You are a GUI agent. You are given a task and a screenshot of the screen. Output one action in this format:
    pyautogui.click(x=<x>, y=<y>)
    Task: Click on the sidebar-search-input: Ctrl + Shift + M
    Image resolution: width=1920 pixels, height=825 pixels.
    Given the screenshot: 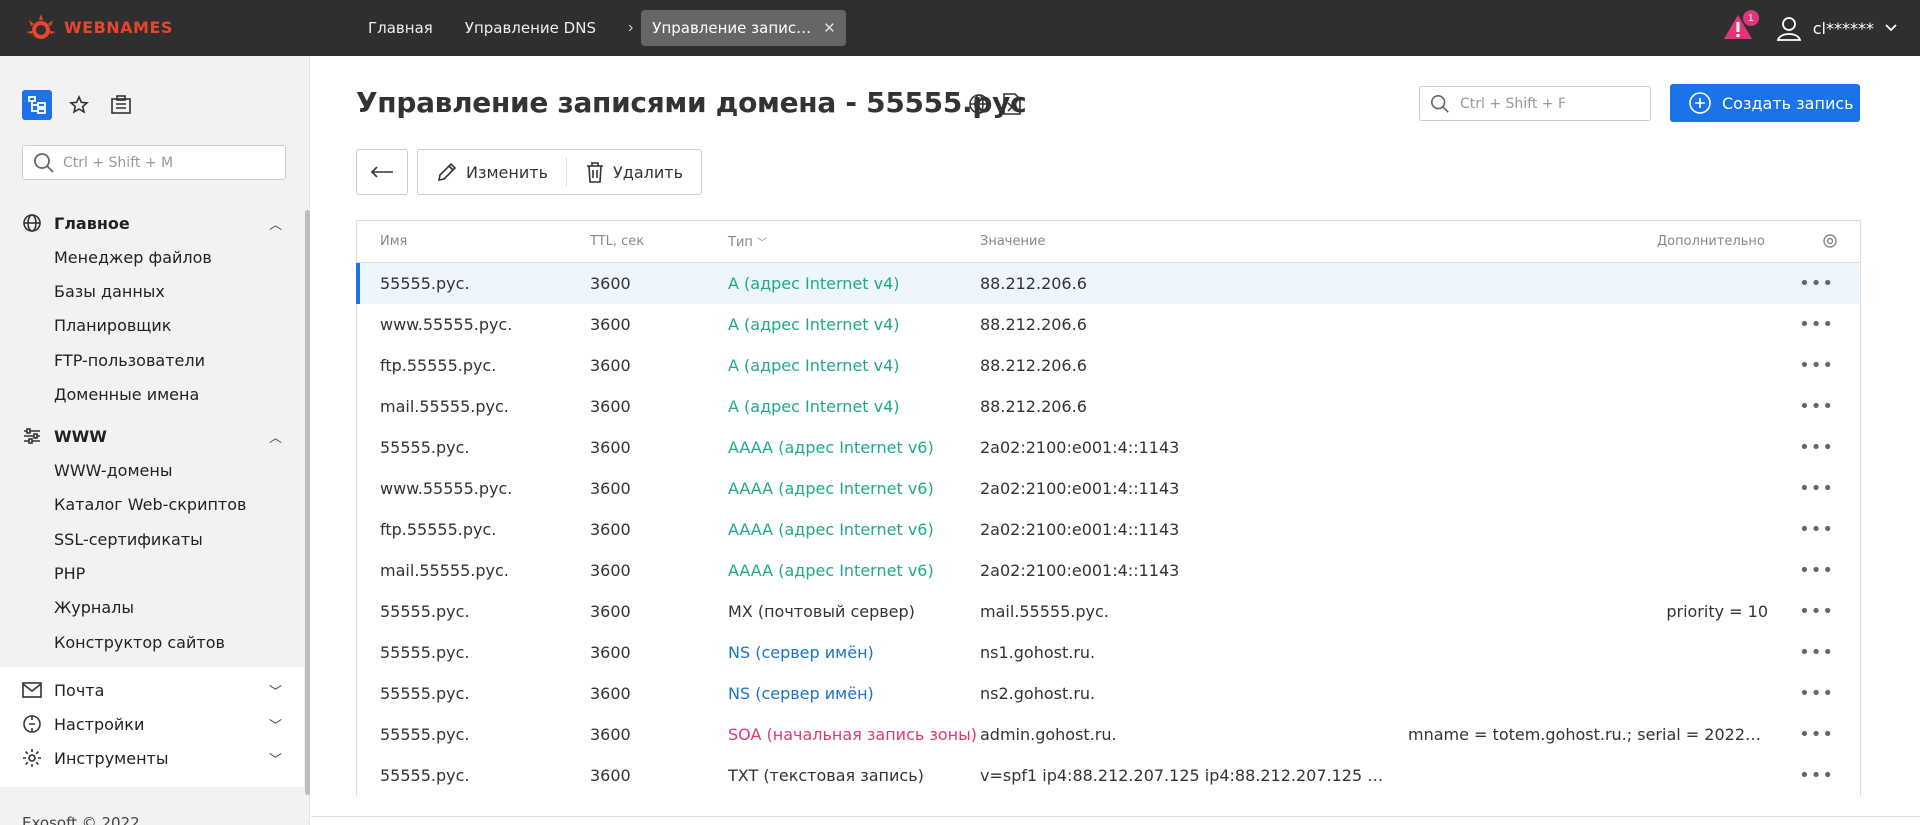 What is the action you would take?
    pyautogui.click(x=154, y=162)
    